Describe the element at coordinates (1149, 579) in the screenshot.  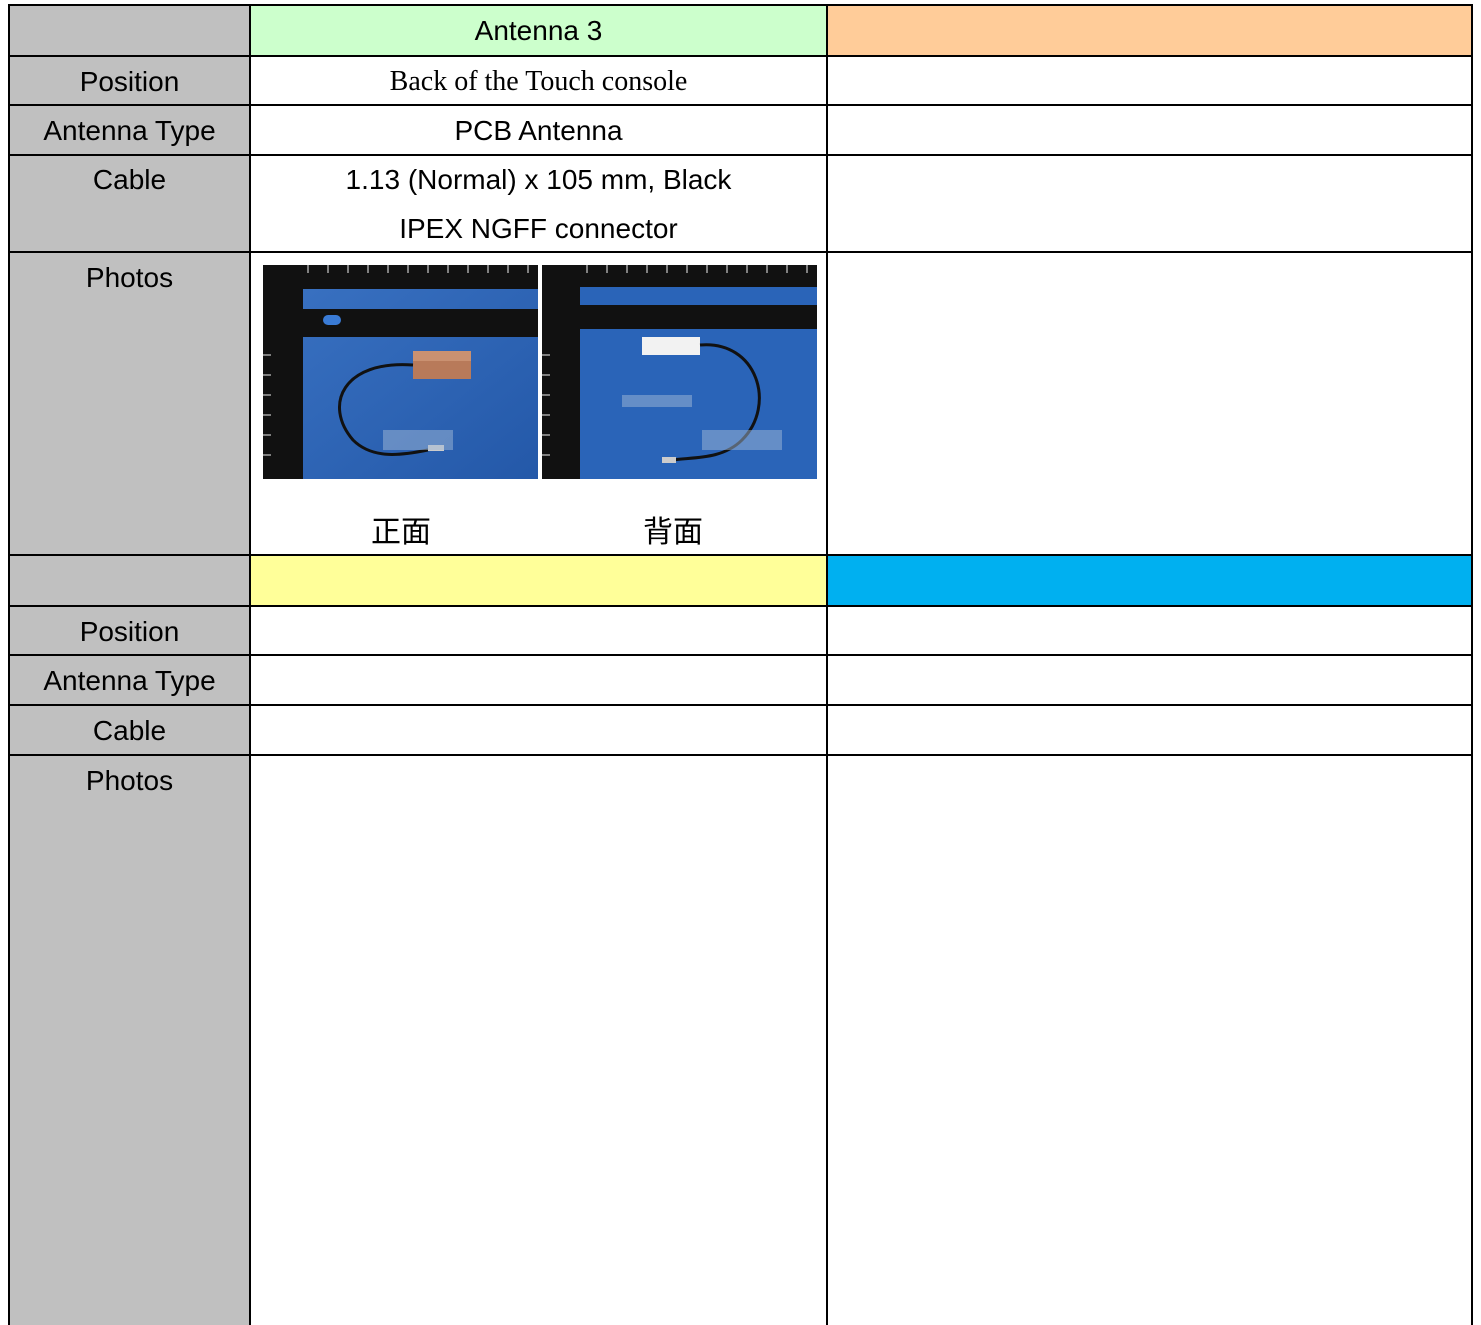
I see `blue-header-cell` at that location.